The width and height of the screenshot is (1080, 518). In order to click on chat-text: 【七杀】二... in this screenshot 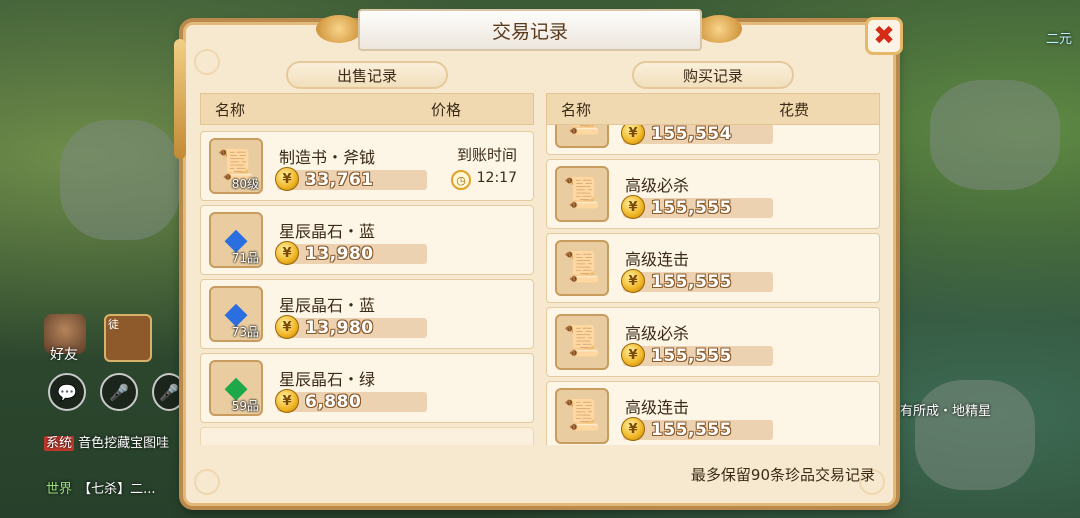, I will do `click(117, 489)`.